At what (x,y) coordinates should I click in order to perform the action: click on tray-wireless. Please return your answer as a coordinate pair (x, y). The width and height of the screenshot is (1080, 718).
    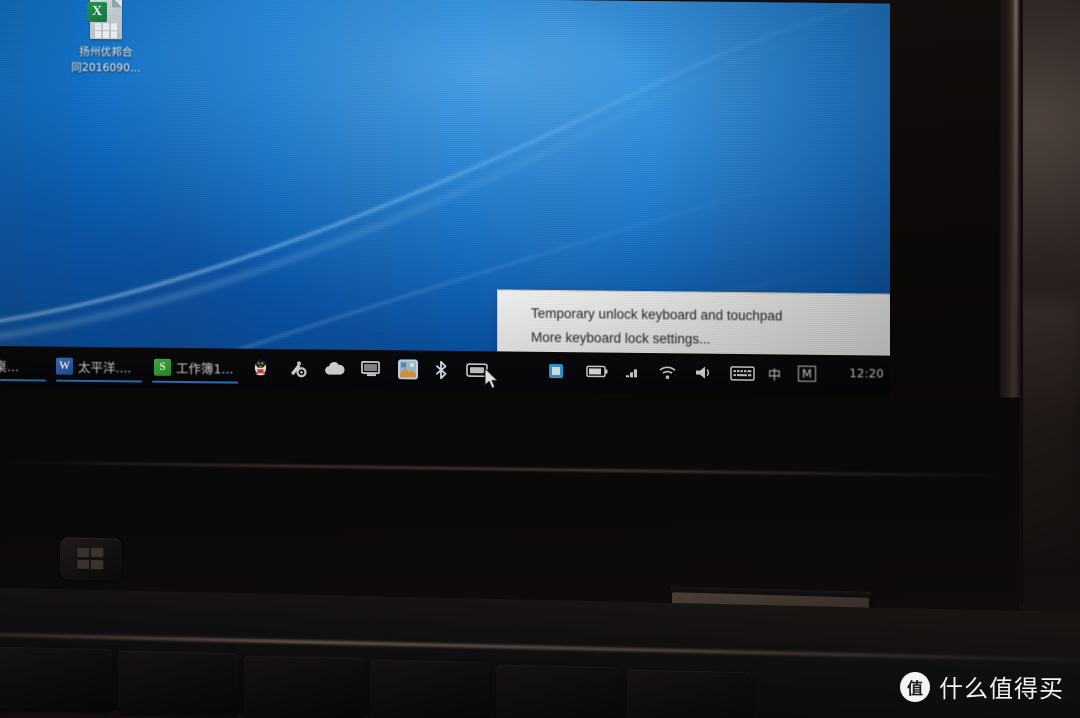
    Looking at the image, I should click on (668, 372).